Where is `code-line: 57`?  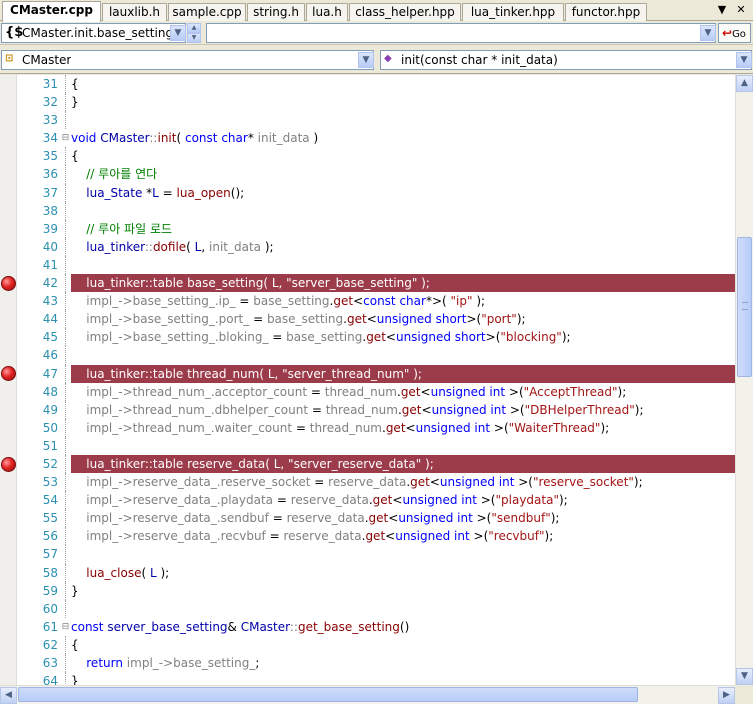
code-line: 57 is located at coordinates (376, 554).